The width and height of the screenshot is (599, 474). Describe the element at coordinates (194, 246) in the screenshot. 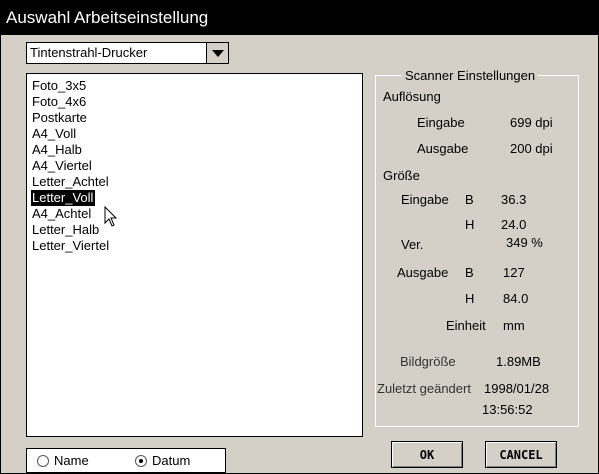

I see `list-item: Letter_Viertel` at that location.